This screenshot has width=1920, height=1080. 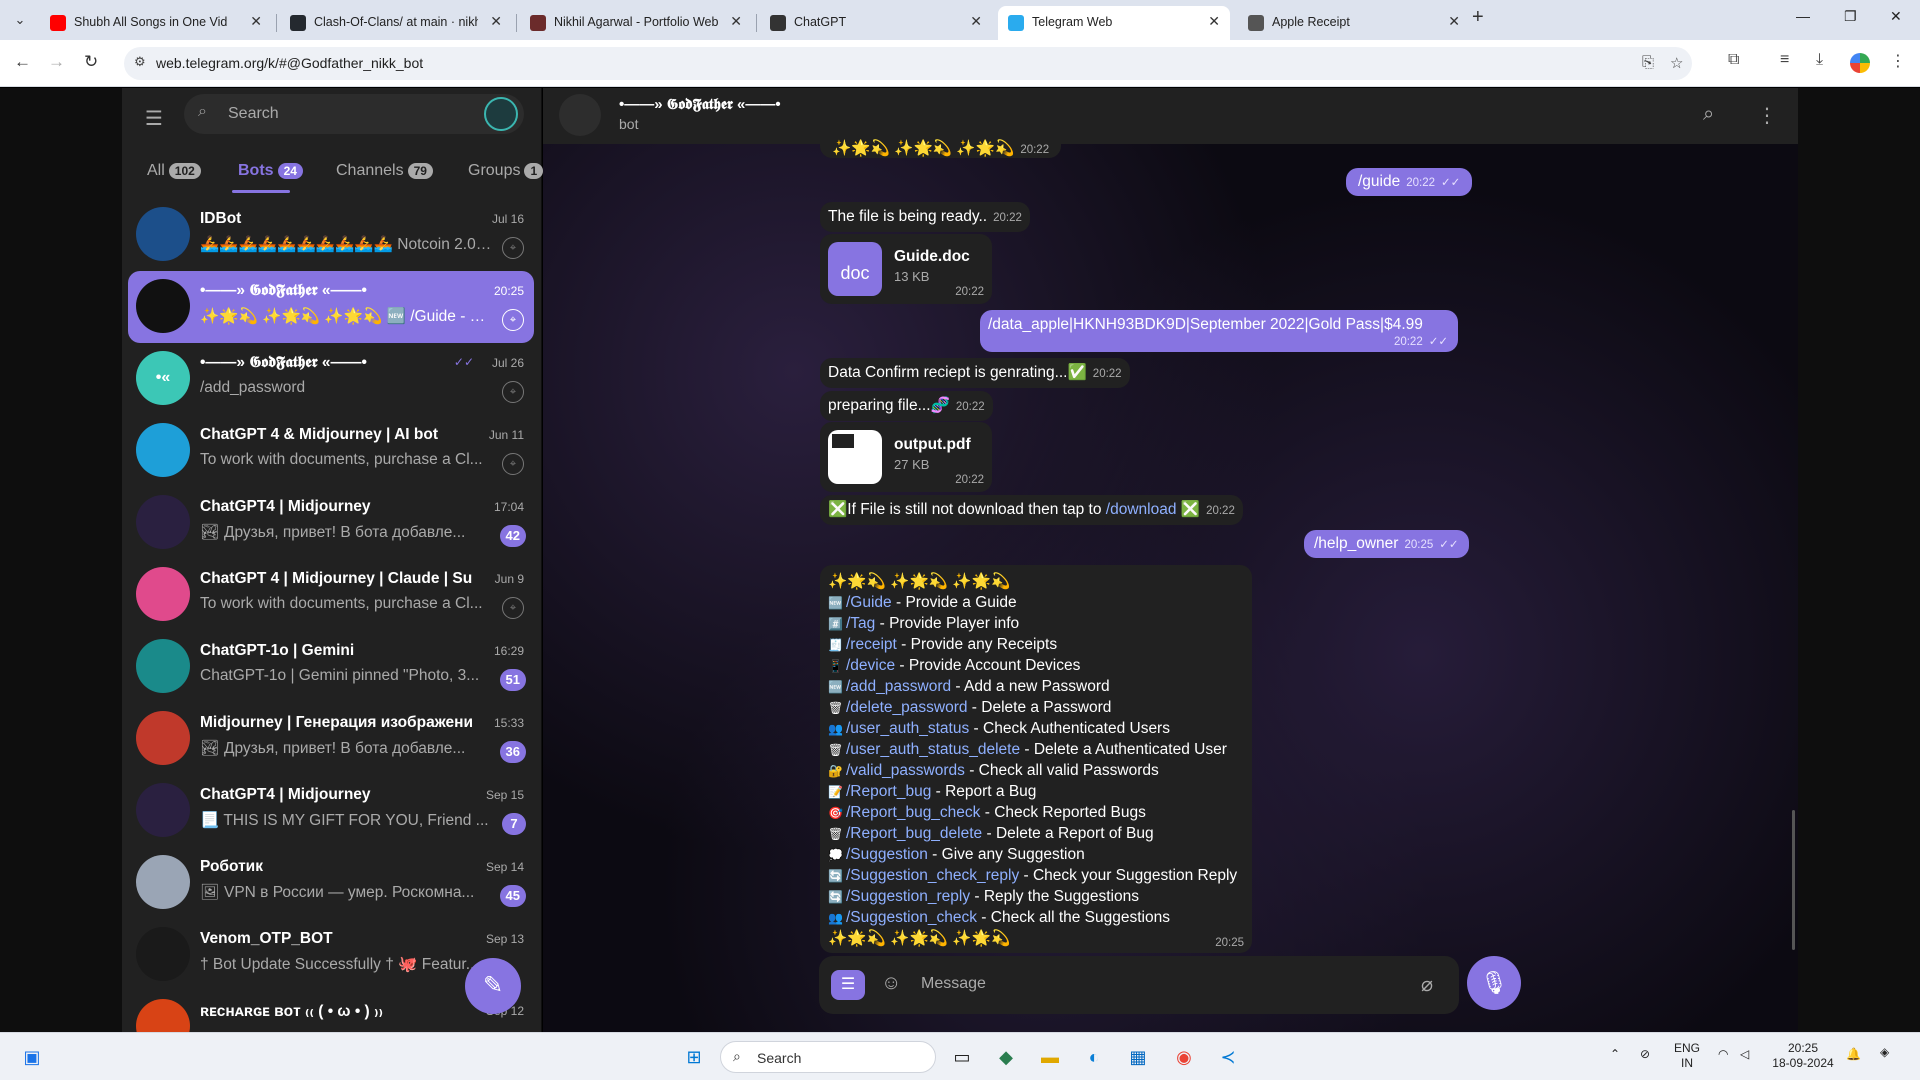 What do you see at coordinates (855, 457) in the screenshot?
I see `pdf-thumbnail-icon` at bounding box center [855, 457].